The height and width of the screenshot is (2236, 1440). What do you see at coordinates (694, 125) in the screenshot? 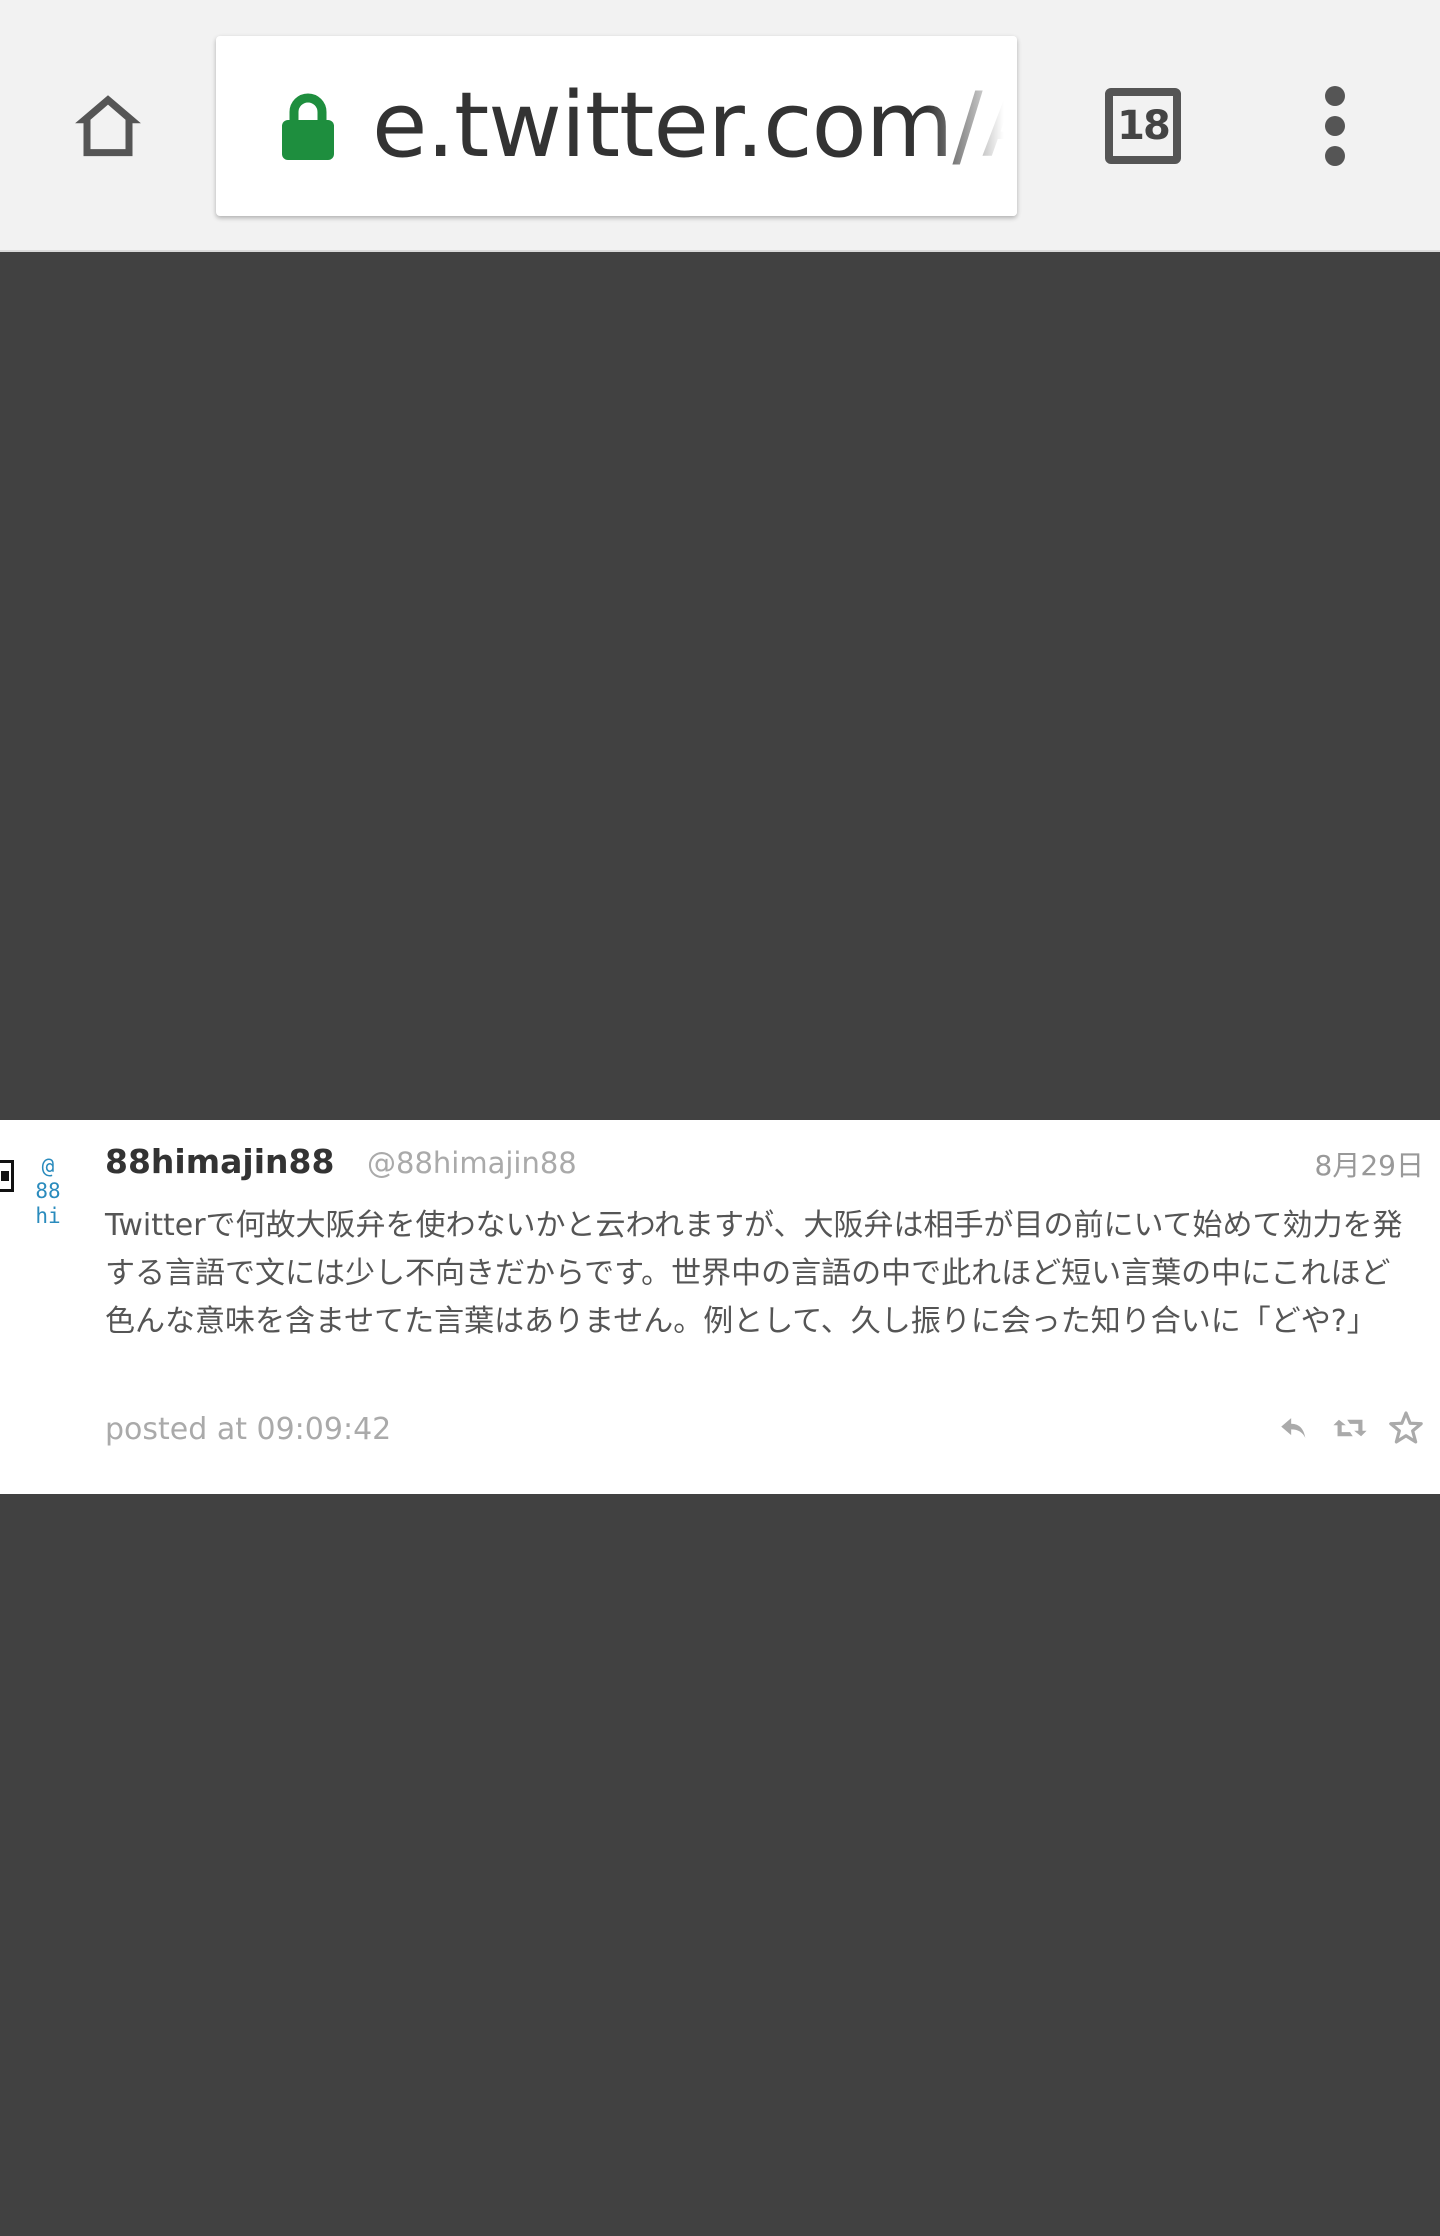
I see `url-text: e.twitter.com/A` at bounding box center [694, 125].